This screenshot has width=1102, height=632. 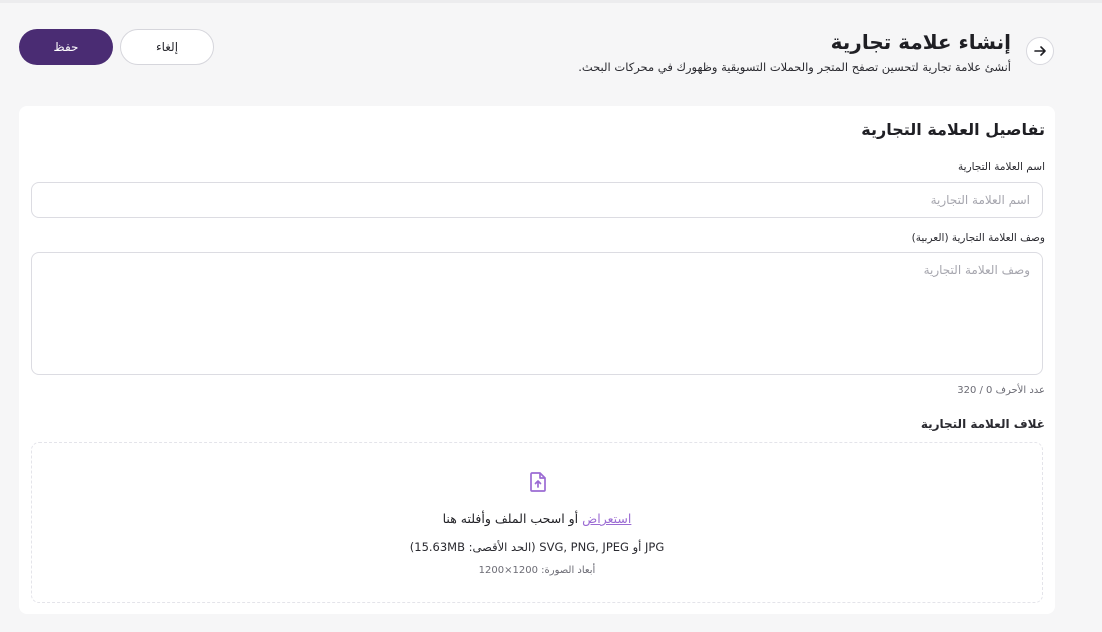 What do you see at coordinates (1001, 390) in the screenshot?
I see `char-counter: عدد الأحرف 0 / 320` at bounding box center [1001, 390].